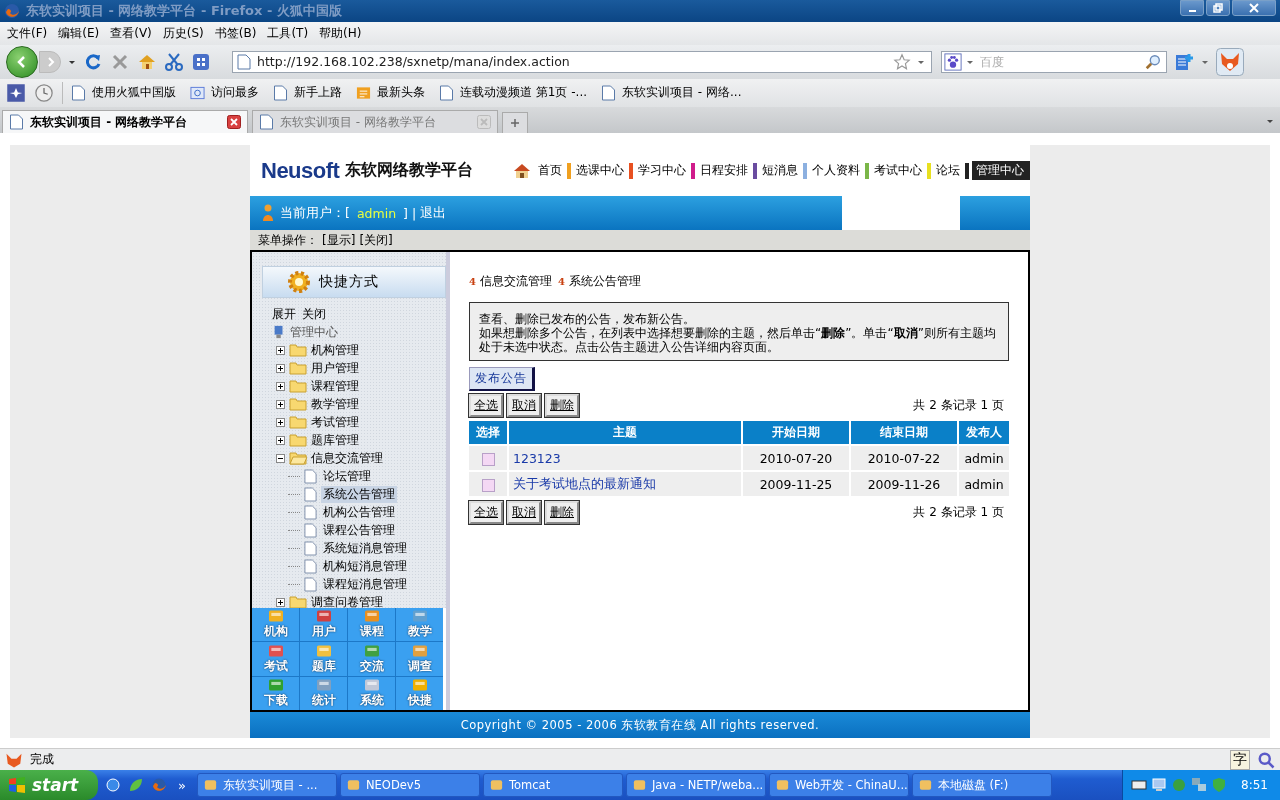  I want to click on nav-link: 考试中心, so click(898, 171).